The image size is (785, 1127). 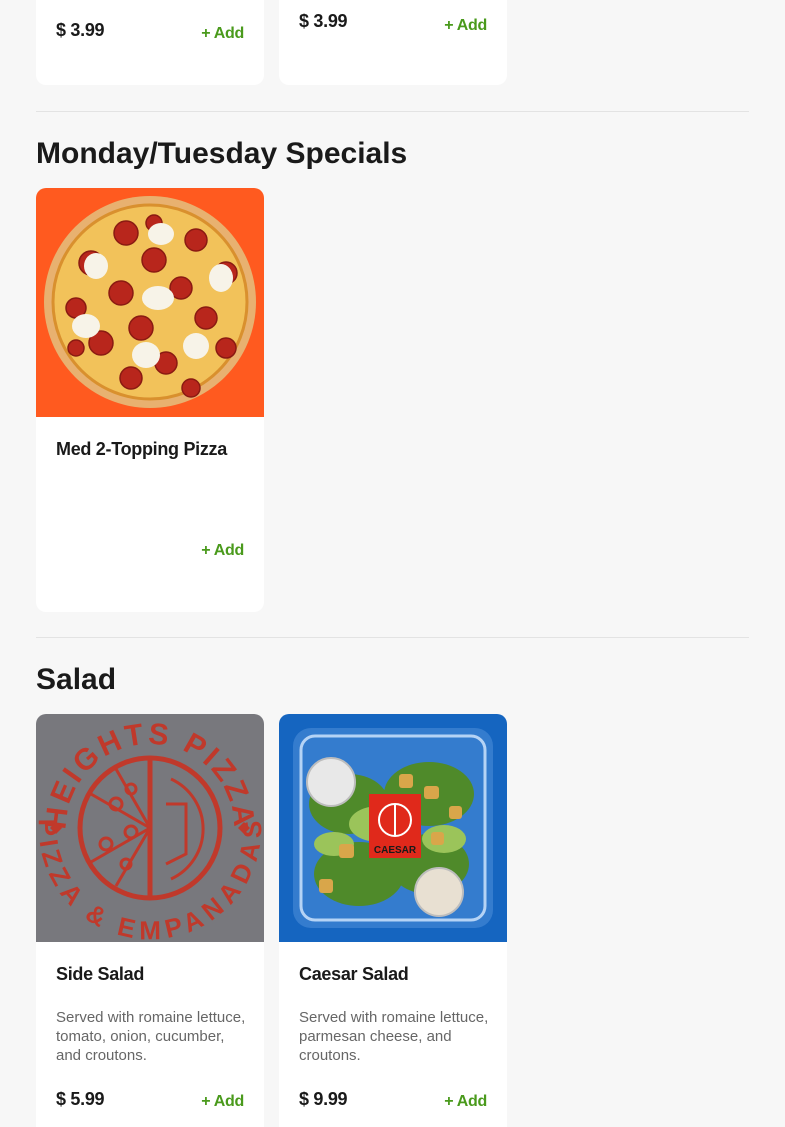 What do you see at coordinates (393, 828) in the screenshot?
I see `caesar-salad-image: CAESAR` at bounding box center [393, 828].